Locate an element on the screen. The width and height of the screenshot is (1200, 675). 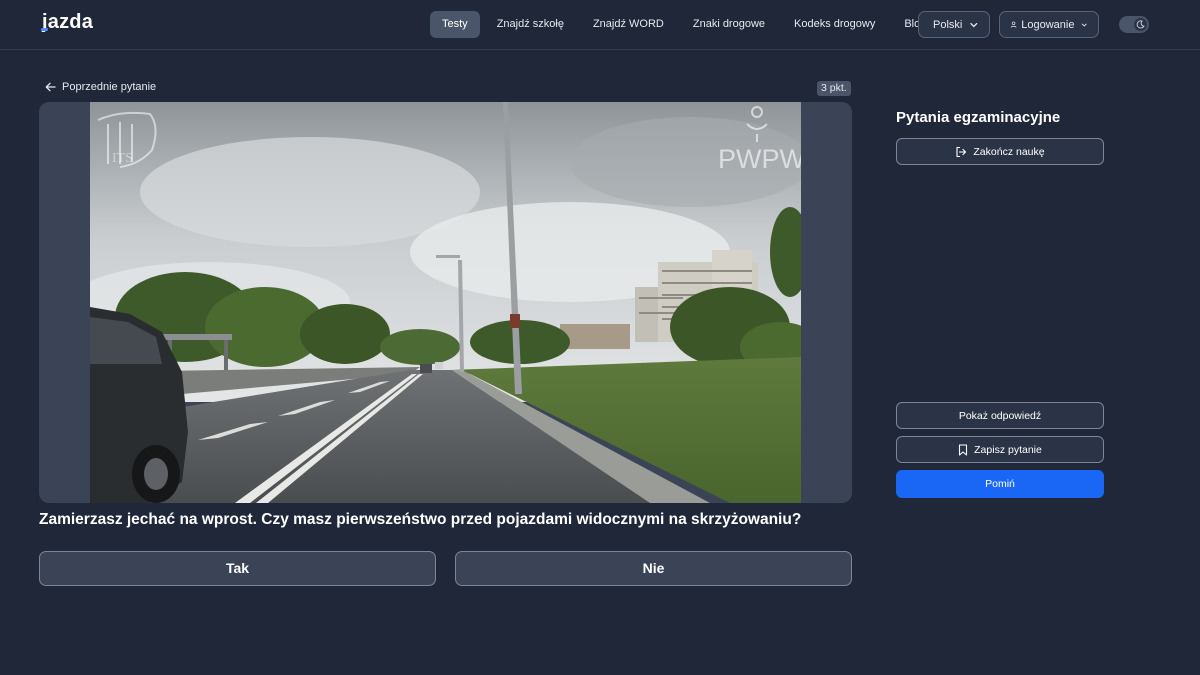
answer-yes-button: Tak is located at coordinates (237, 568).